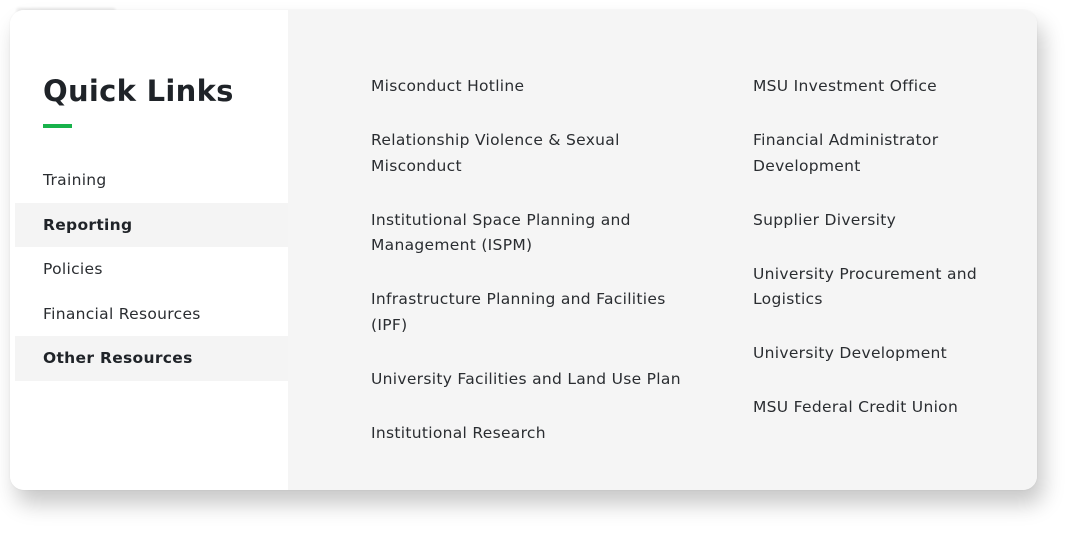 The width and height of the screenshot is (1080, 534). I want to click on nav-item-policies: Policies, so click(151, 269).